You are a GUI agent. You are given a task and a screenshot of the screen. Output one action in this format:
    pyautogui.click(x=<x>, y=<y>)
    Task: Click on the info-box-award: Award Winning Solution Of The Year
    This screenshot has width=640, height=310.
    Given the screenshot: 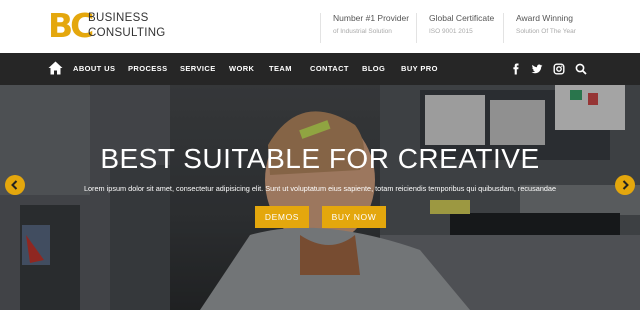 What is the action you would take?
    pyautogui.click(x=539, y=28)
    